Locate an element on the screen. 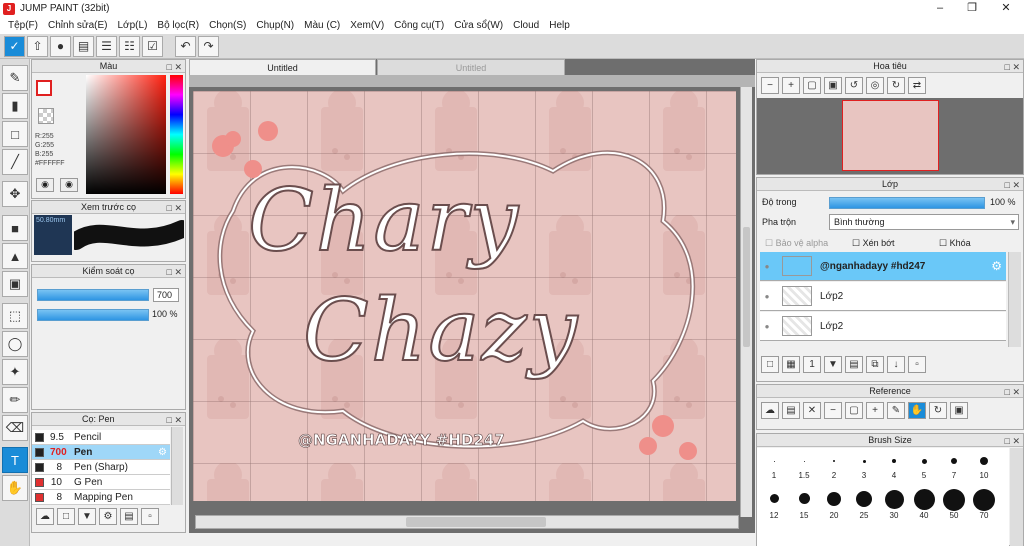 This screenshot has width=1024, height=546. brush-size-option: 10 is located at coordinates (984, 468).